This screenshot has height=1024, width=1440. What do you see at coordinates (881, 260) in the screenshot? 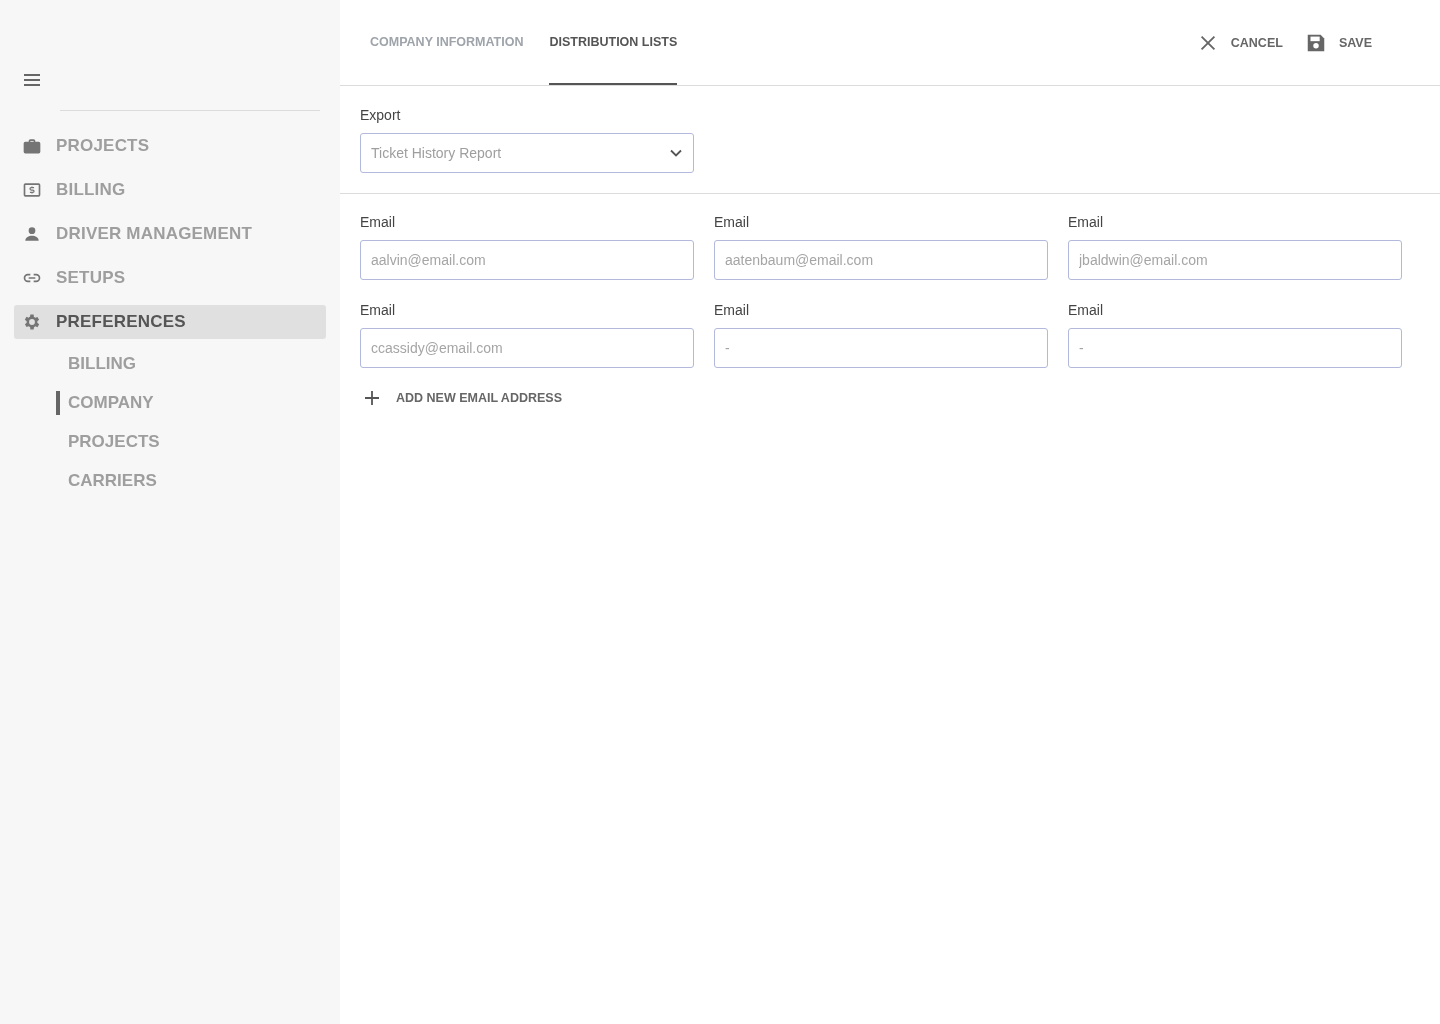
I see `email-input: aatenbaum@email.com` at bounding box center [881, 260].